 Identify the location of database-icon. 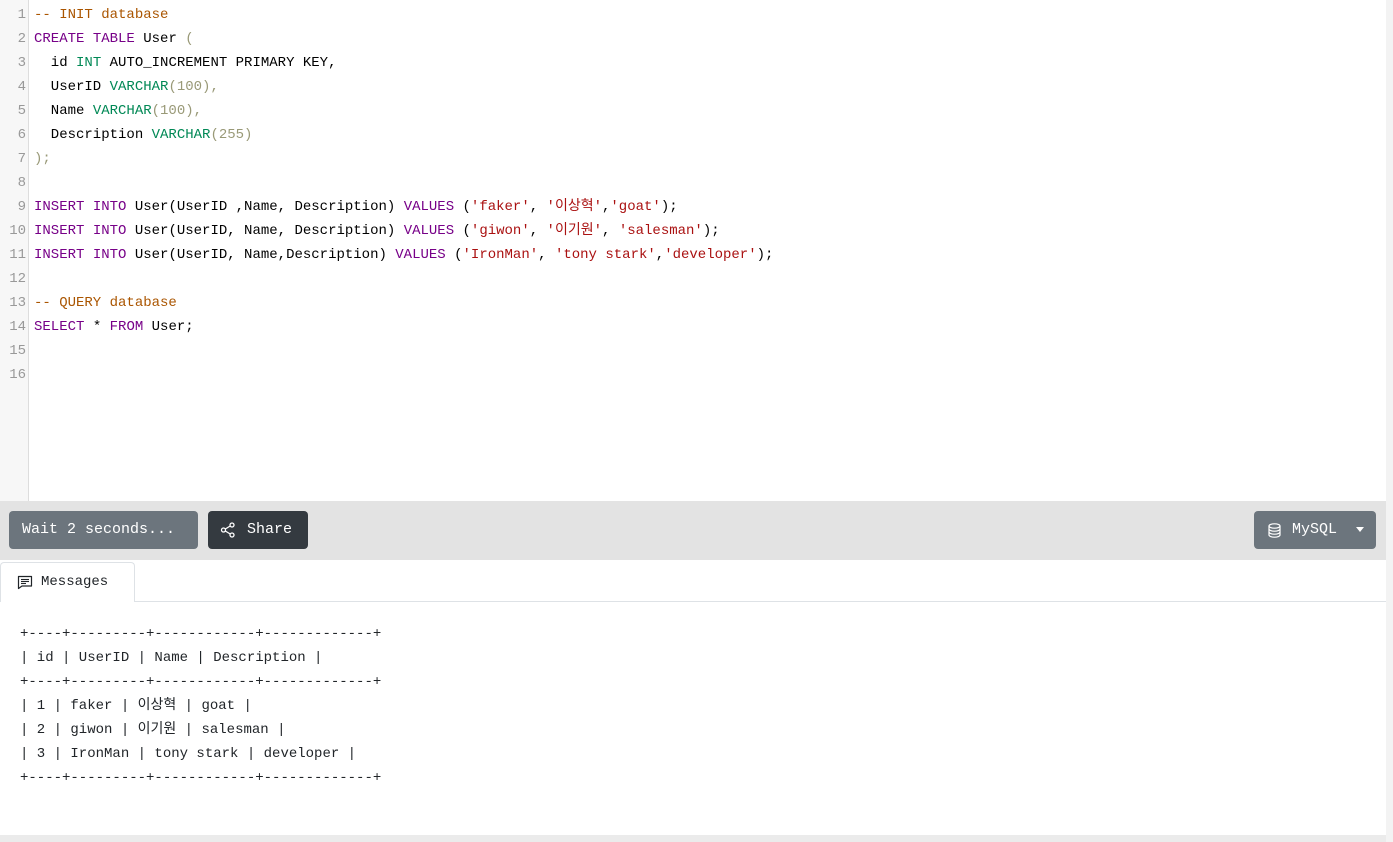
(1274, 530).